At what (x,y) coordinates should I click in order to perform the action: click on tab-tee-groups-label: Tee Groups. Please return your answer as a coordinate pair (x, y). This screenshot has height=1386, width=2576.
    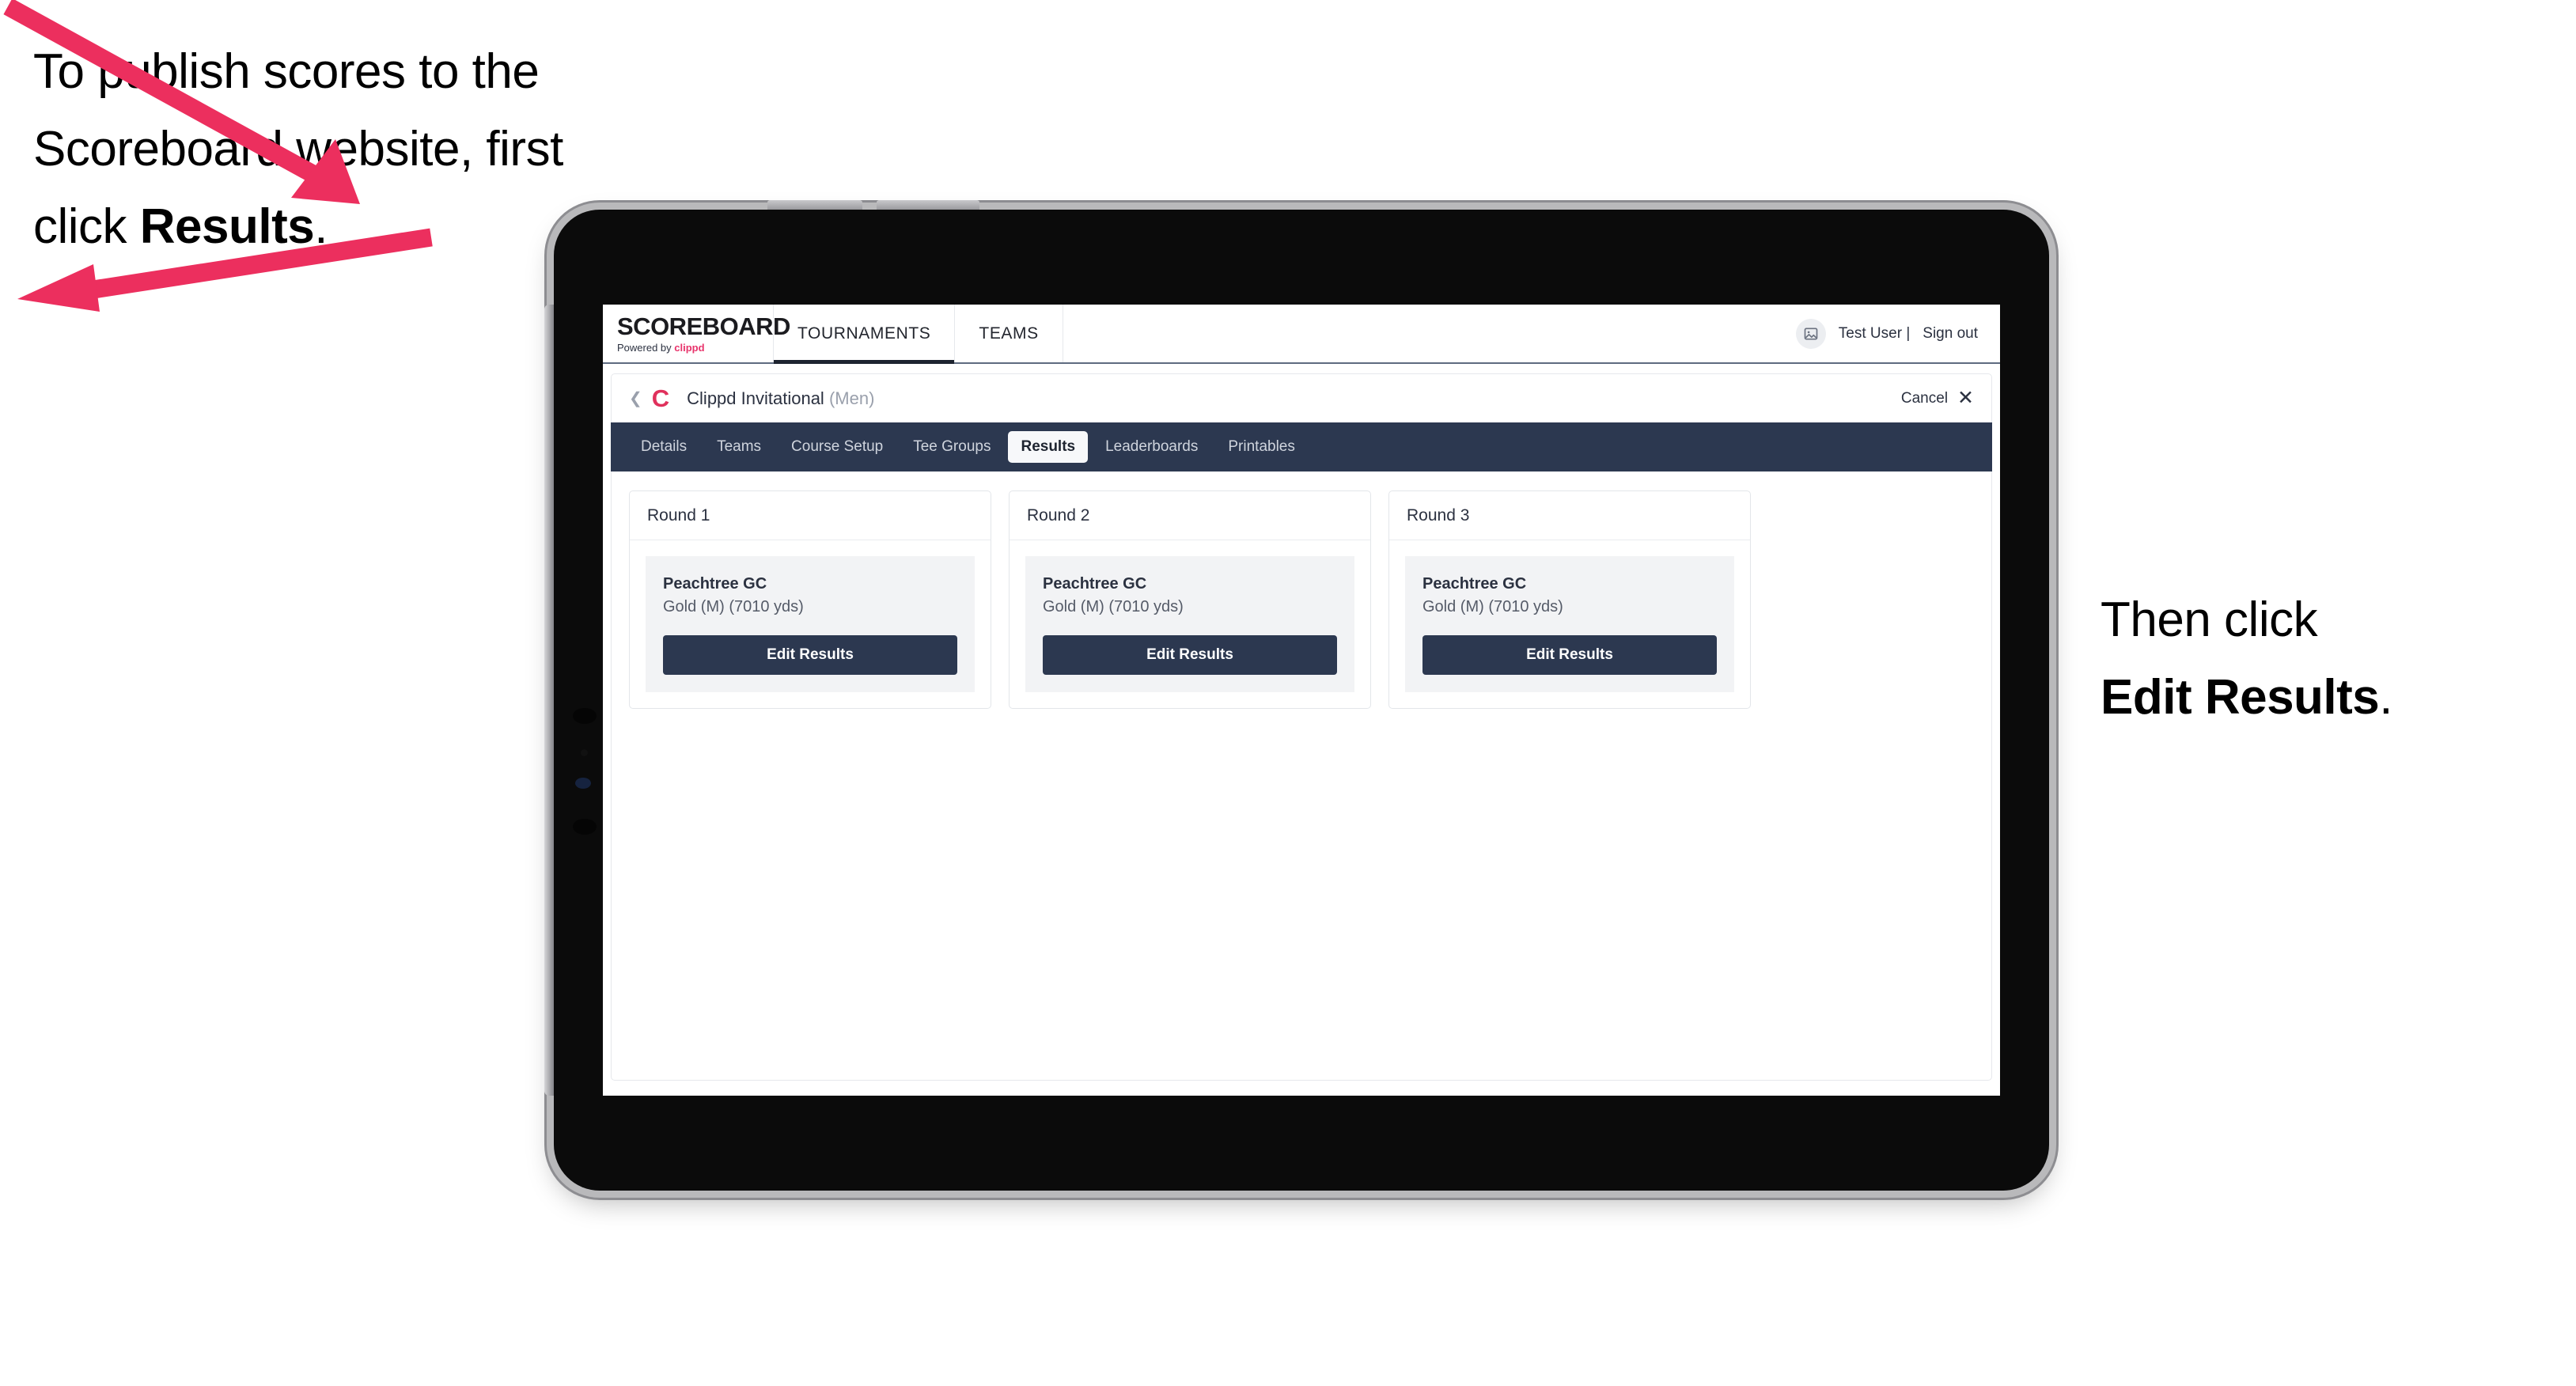
    Looking at the image, I should click on (952, 447).